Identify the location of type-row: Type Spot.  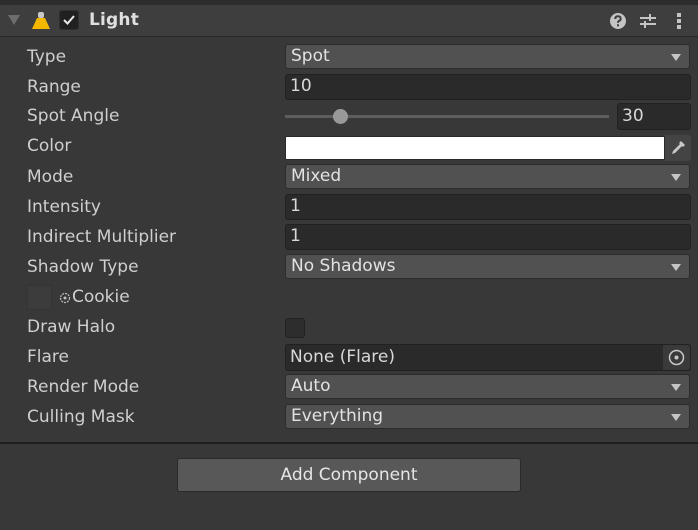
(349, 57).